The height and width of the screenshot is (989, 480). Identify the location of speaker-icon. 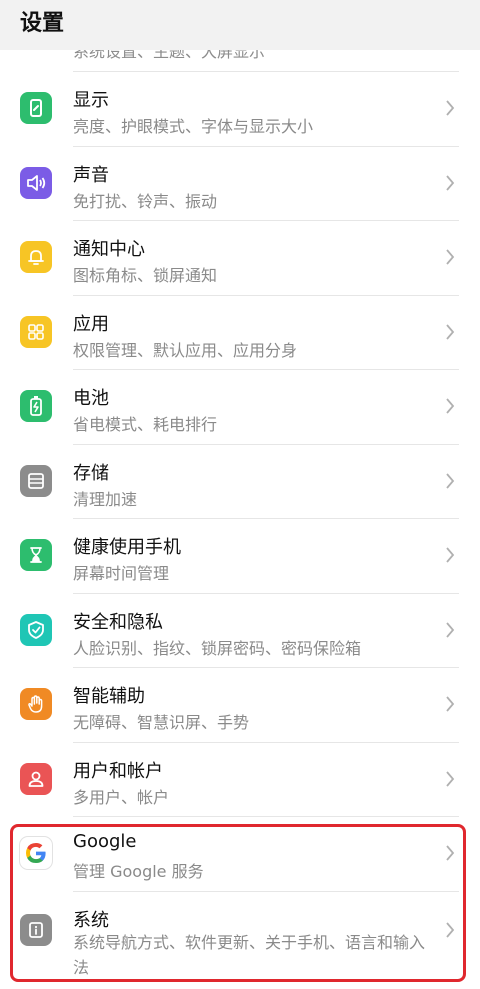
(36, 182).